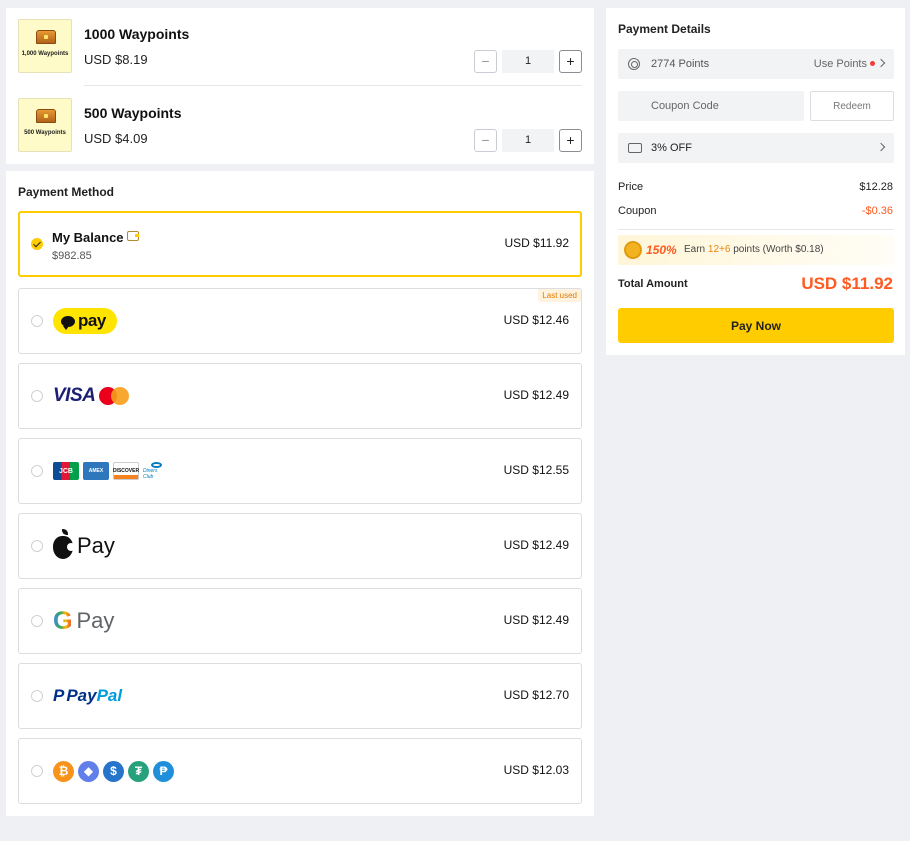 The height and width of the screenshot is (841, 910). I want to click on payment-option-cards: JCB AMEX DISCOVER Diners Club USD $12.55, so click(300, 471).